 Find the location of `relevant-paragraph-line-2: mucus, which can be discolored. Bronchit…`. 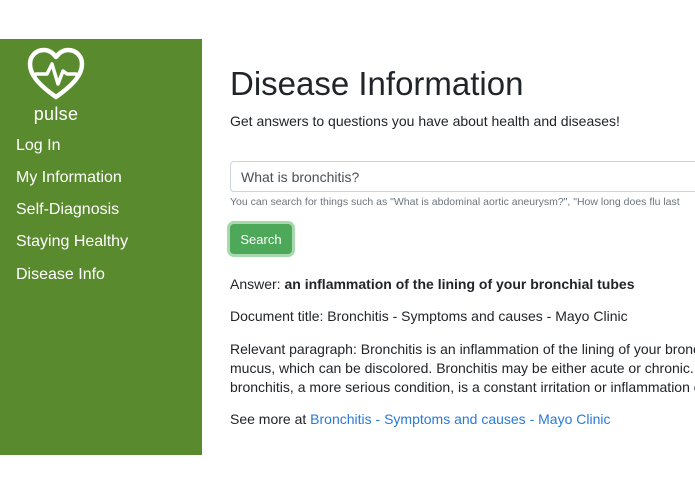

relevant-paragraph-line-2: mucus, which can be discolored. Bronchit… is located at coordinates (462, 368).